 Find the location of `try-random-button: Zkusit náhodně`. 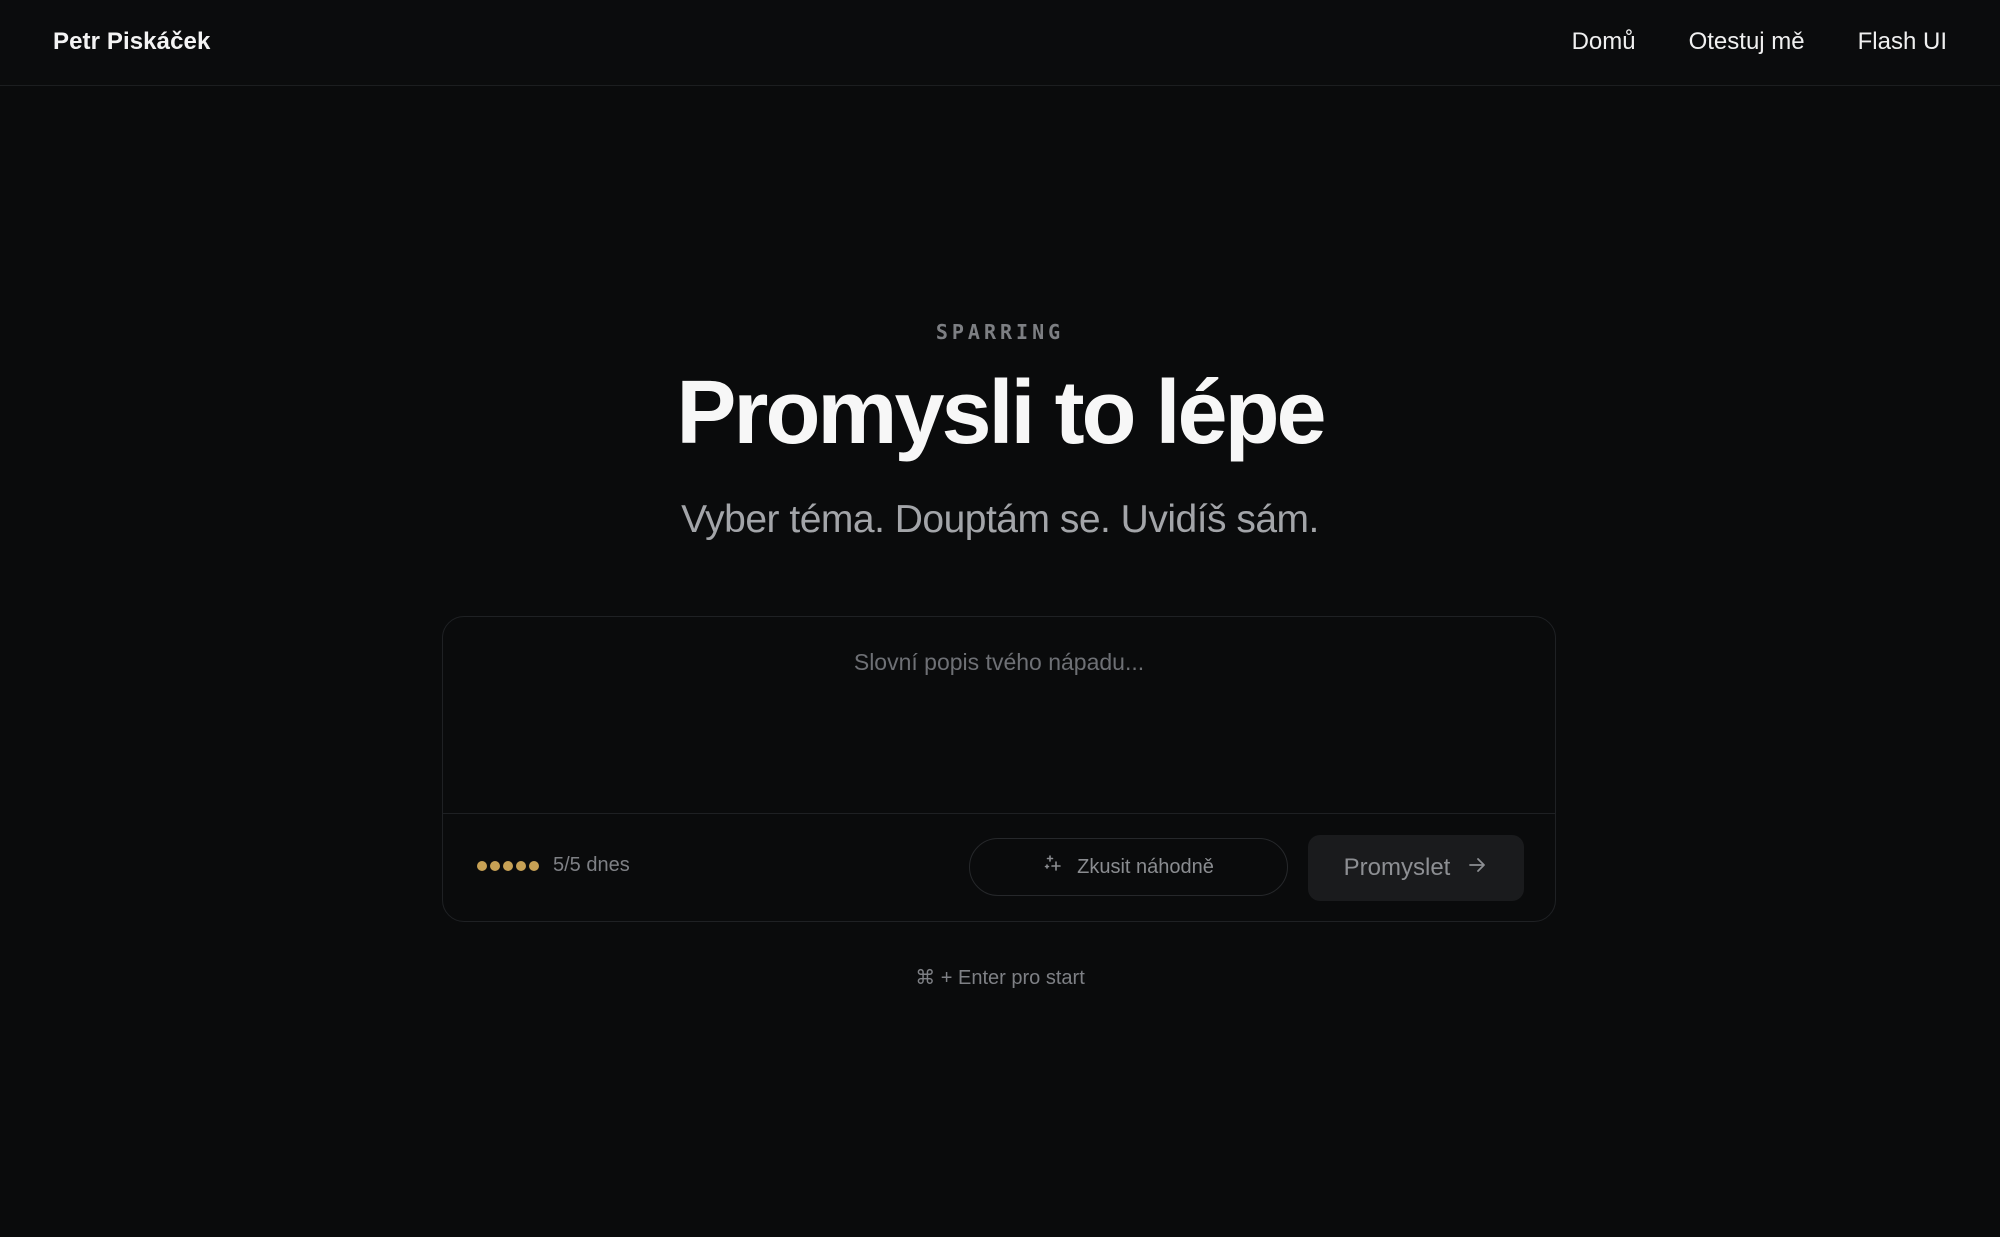

try-random-button: Zkusit náhodně is located at coordinates (1128, 867).